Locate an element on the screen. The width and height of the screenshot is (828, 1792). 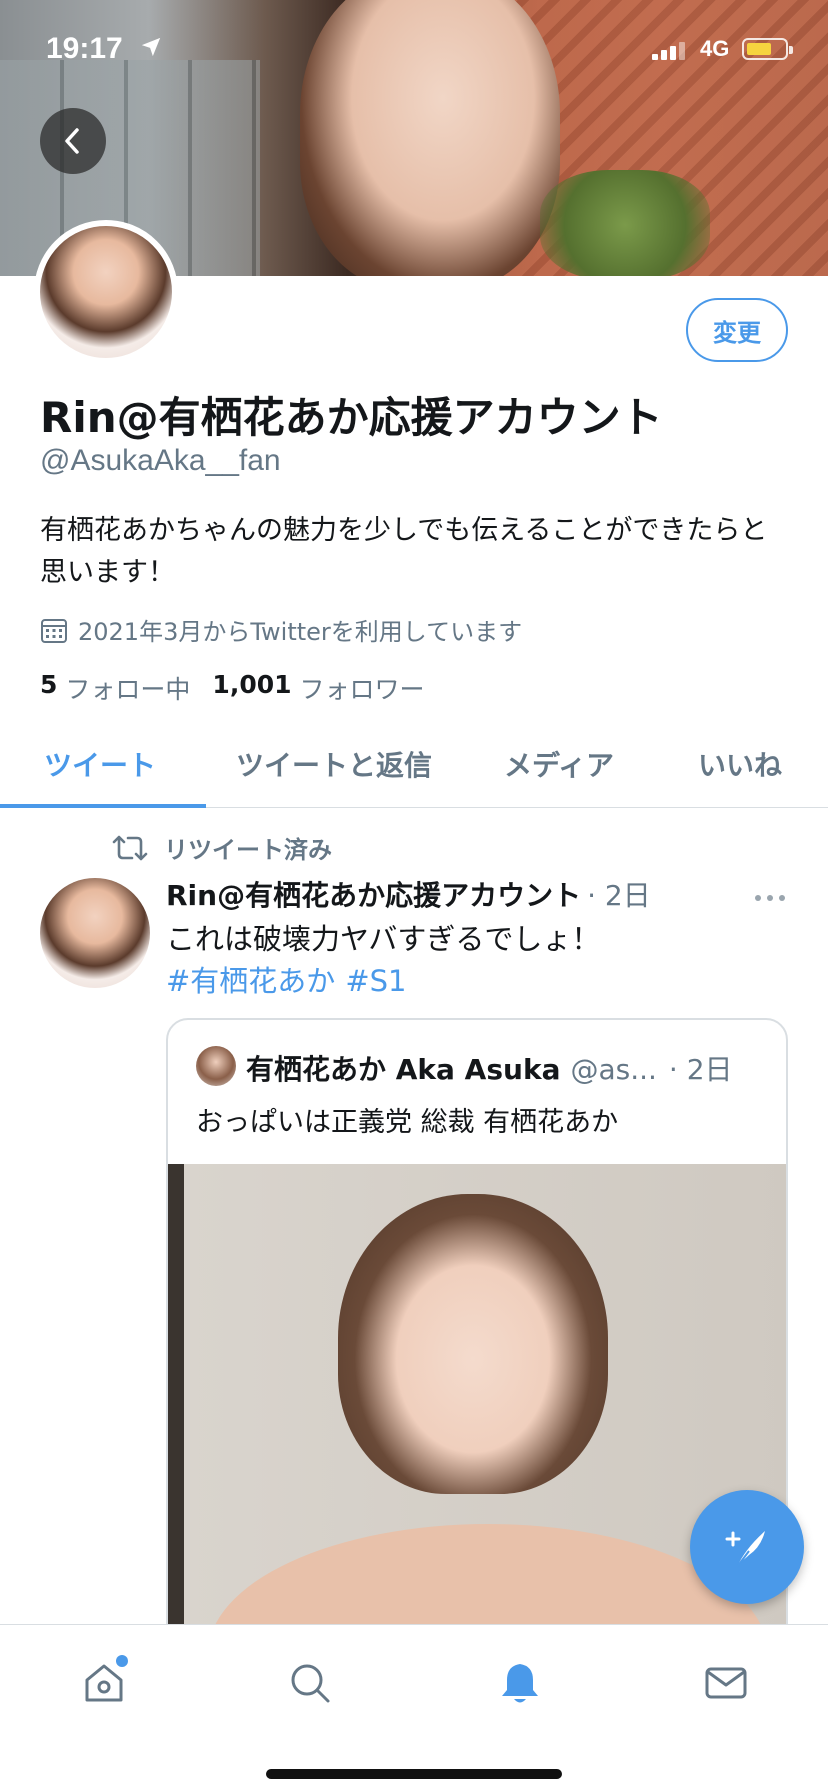
profile-avatar is located at coordinates (106, 292).